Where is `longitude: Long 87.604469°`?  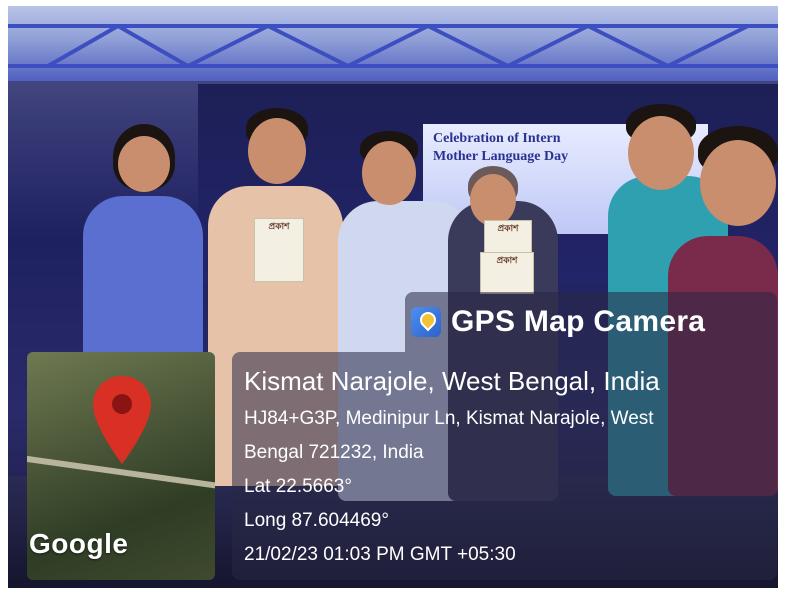
longitude: Long 87.604469° is located at coordinates (316, 520).